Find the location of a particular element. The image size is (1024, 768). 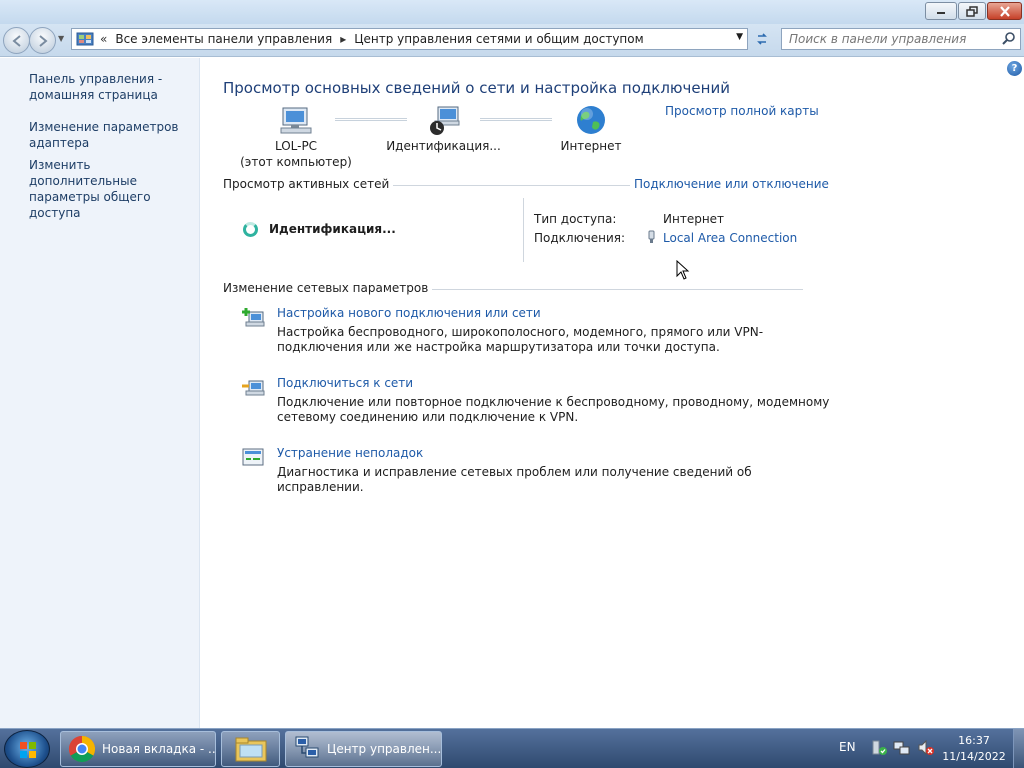

help-icon: ? is located at coordinates (1014, 68).